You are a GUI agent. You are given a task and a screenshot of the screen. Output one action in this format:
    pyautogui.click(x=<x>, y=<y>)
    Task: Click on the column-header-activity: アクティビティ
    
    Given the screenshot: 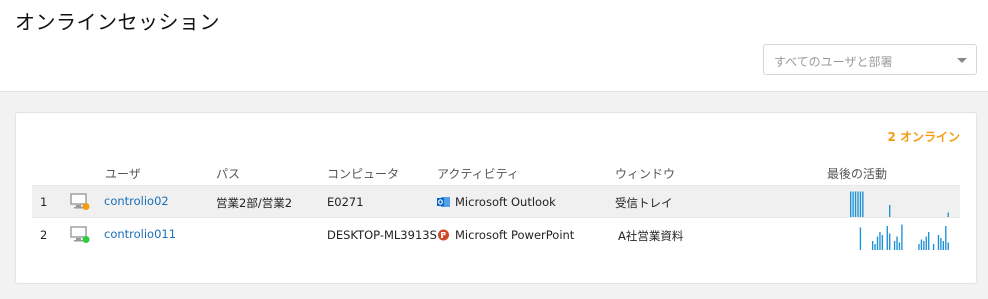 What is the action you would take?
    pyautogui.click(x=478, y=173)
    